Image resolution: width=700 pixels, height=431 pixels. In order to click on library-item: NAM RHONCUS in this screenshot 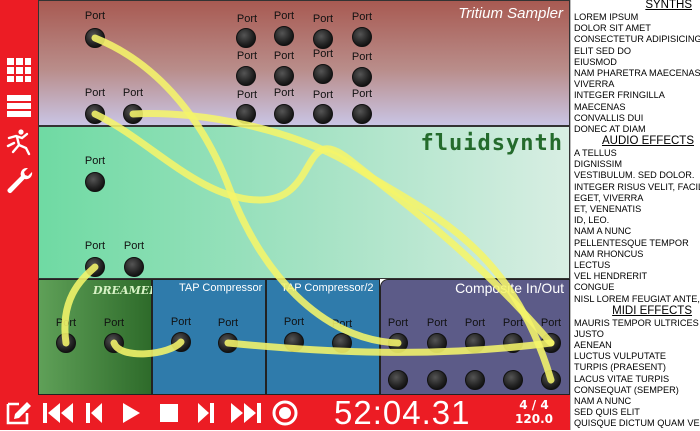, I will do `click(635, 254)`.